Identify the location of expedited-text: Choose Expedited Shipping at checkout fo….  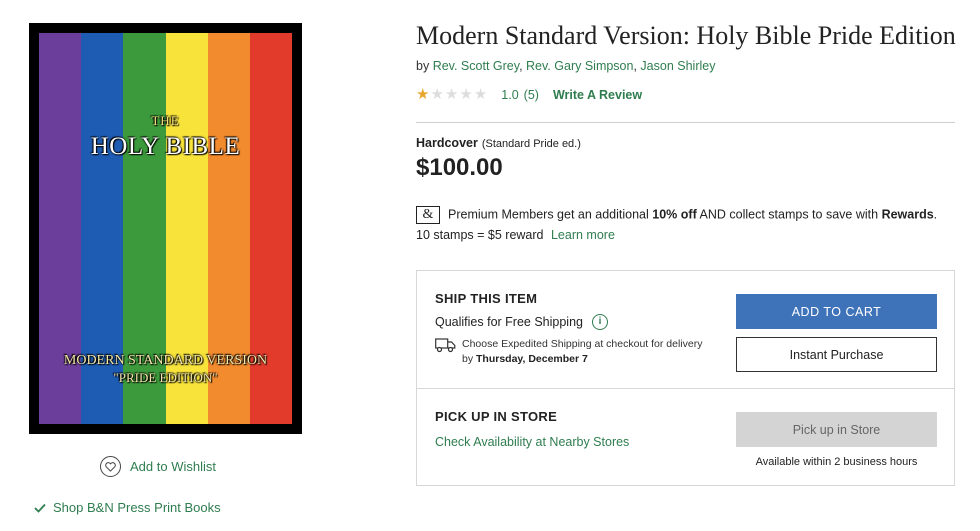
(582, 344).